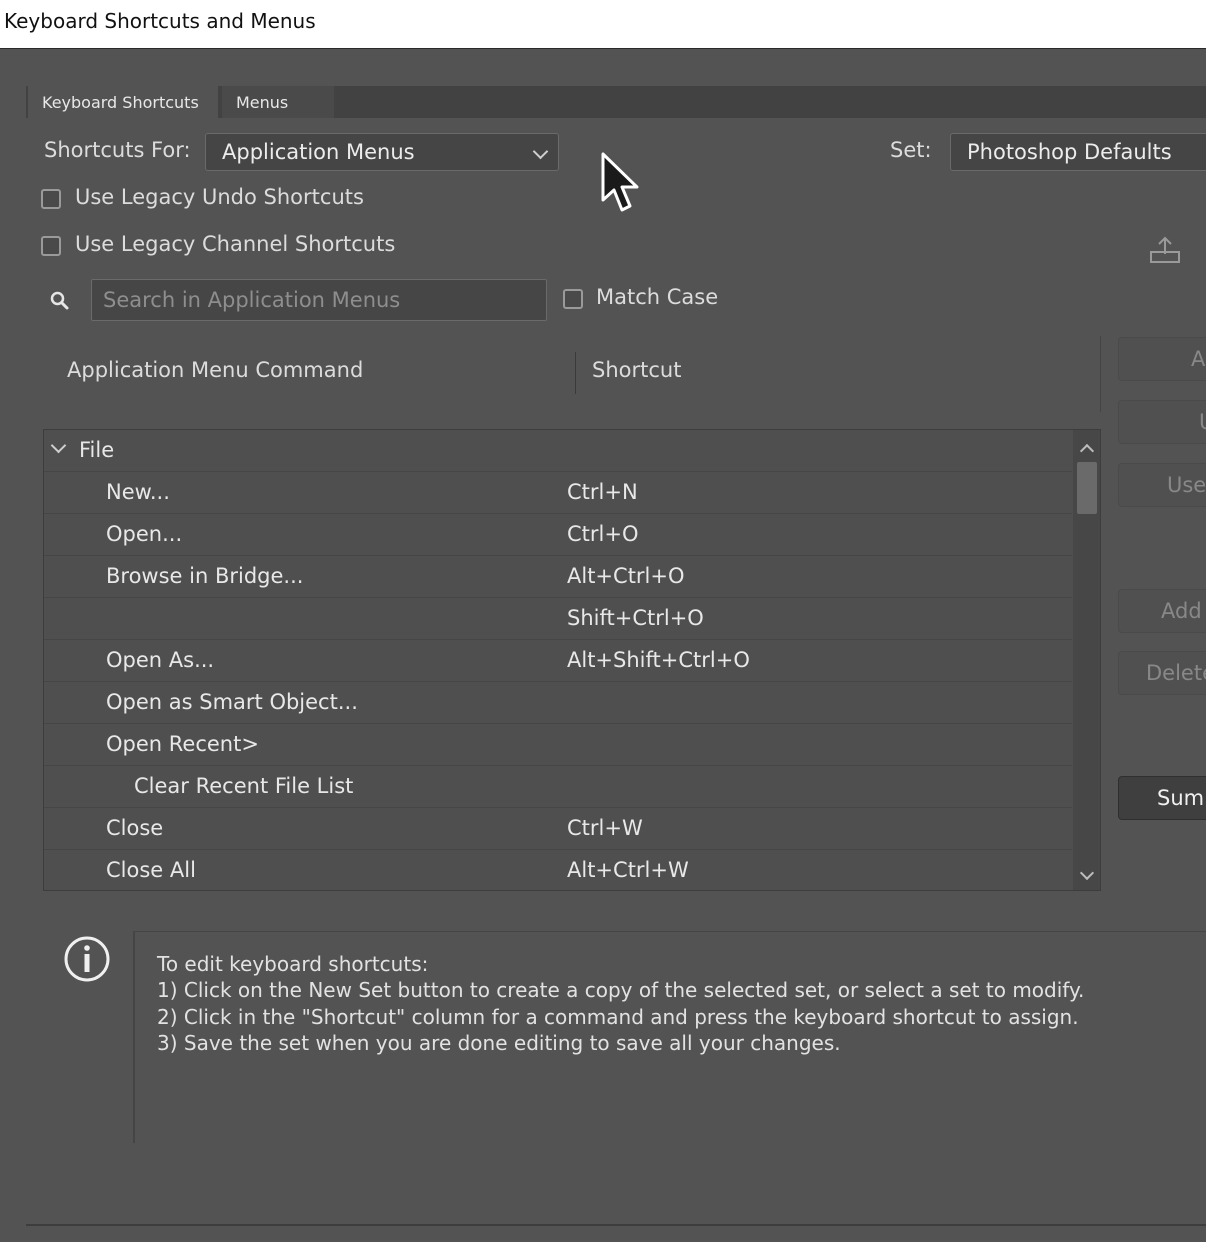  Describe the element at coordinates (1100, 374) in the screenshot. I see `panel-divider` at that location.